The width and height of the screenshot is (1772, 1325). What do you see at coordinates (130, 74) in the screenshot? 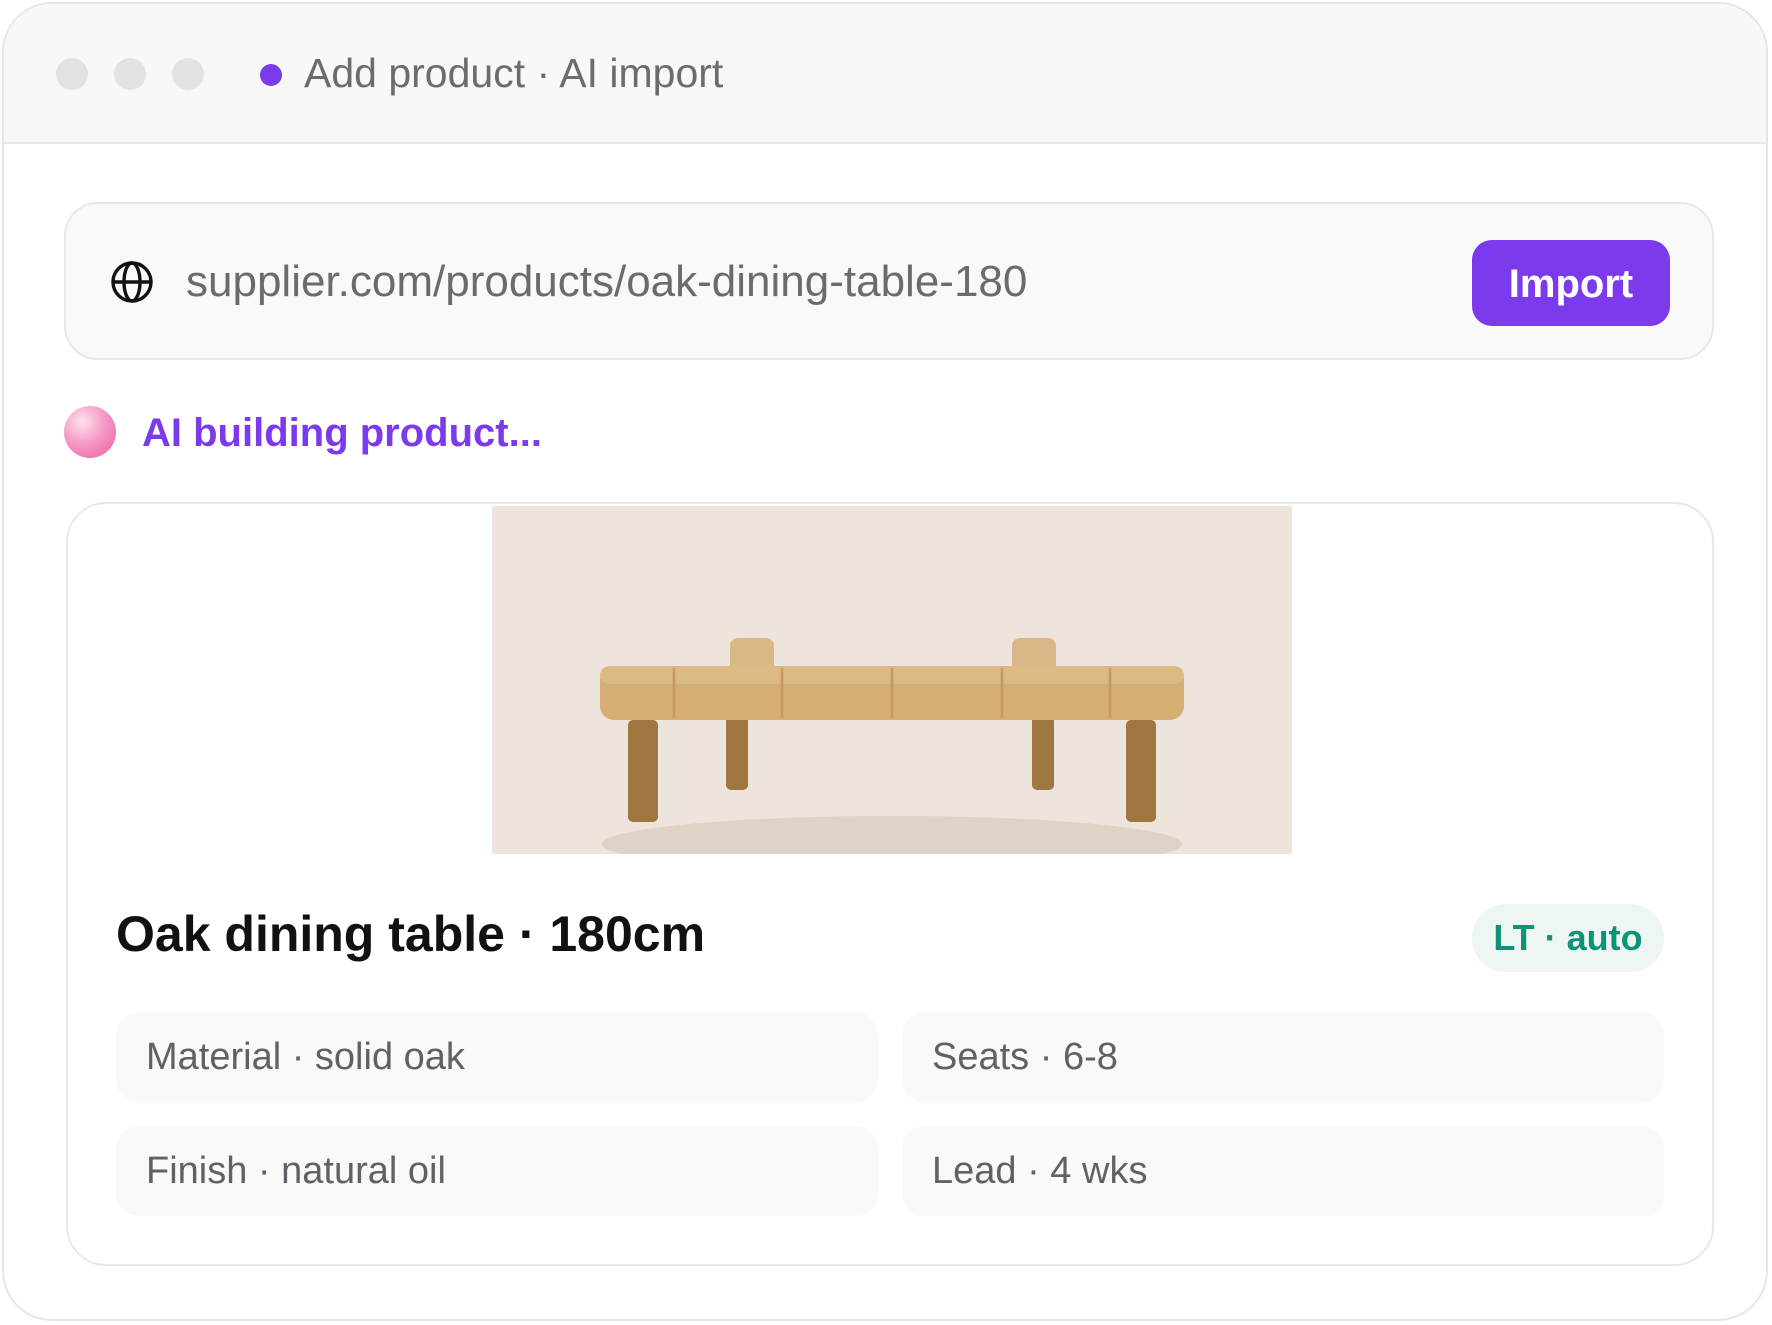
I see `window-minimize-button` at bounding box center [130, 74].